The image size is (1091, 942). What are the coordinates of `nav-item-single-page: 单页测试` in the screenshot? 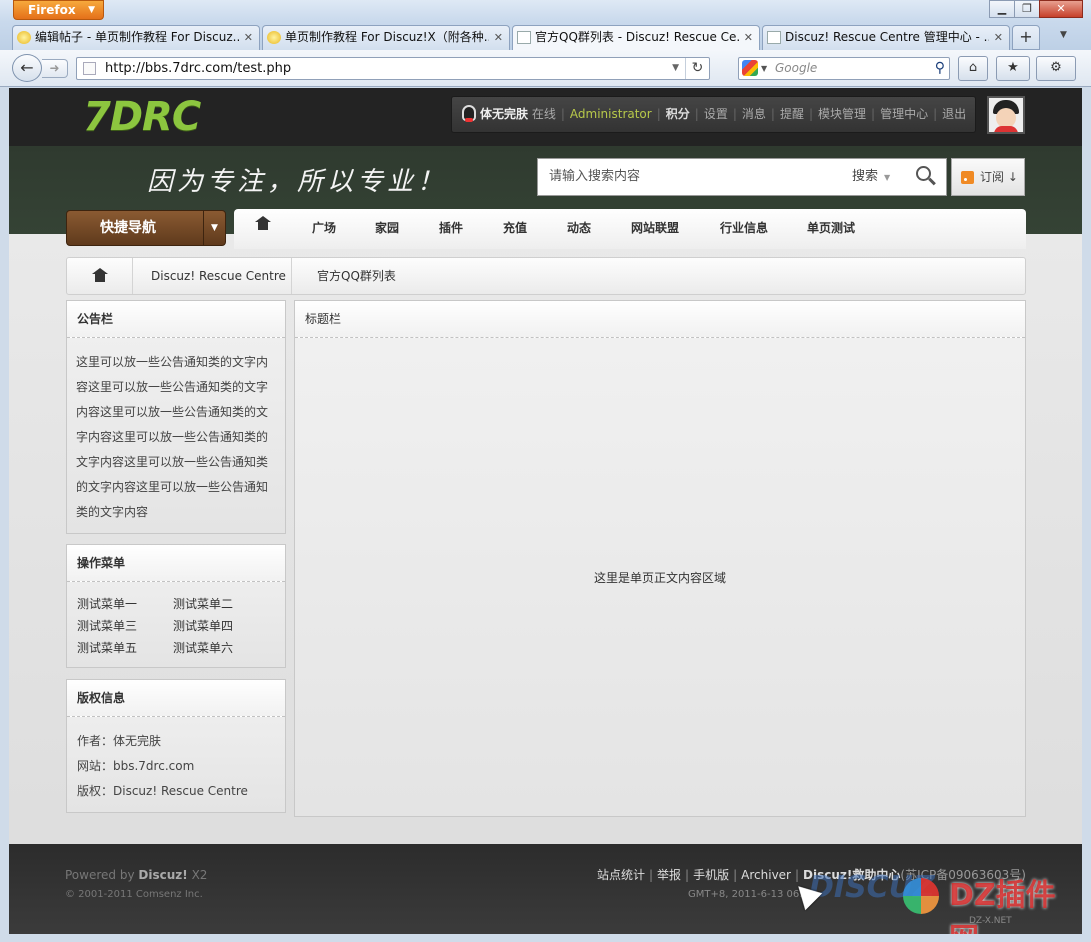 It's located at (831, 228).